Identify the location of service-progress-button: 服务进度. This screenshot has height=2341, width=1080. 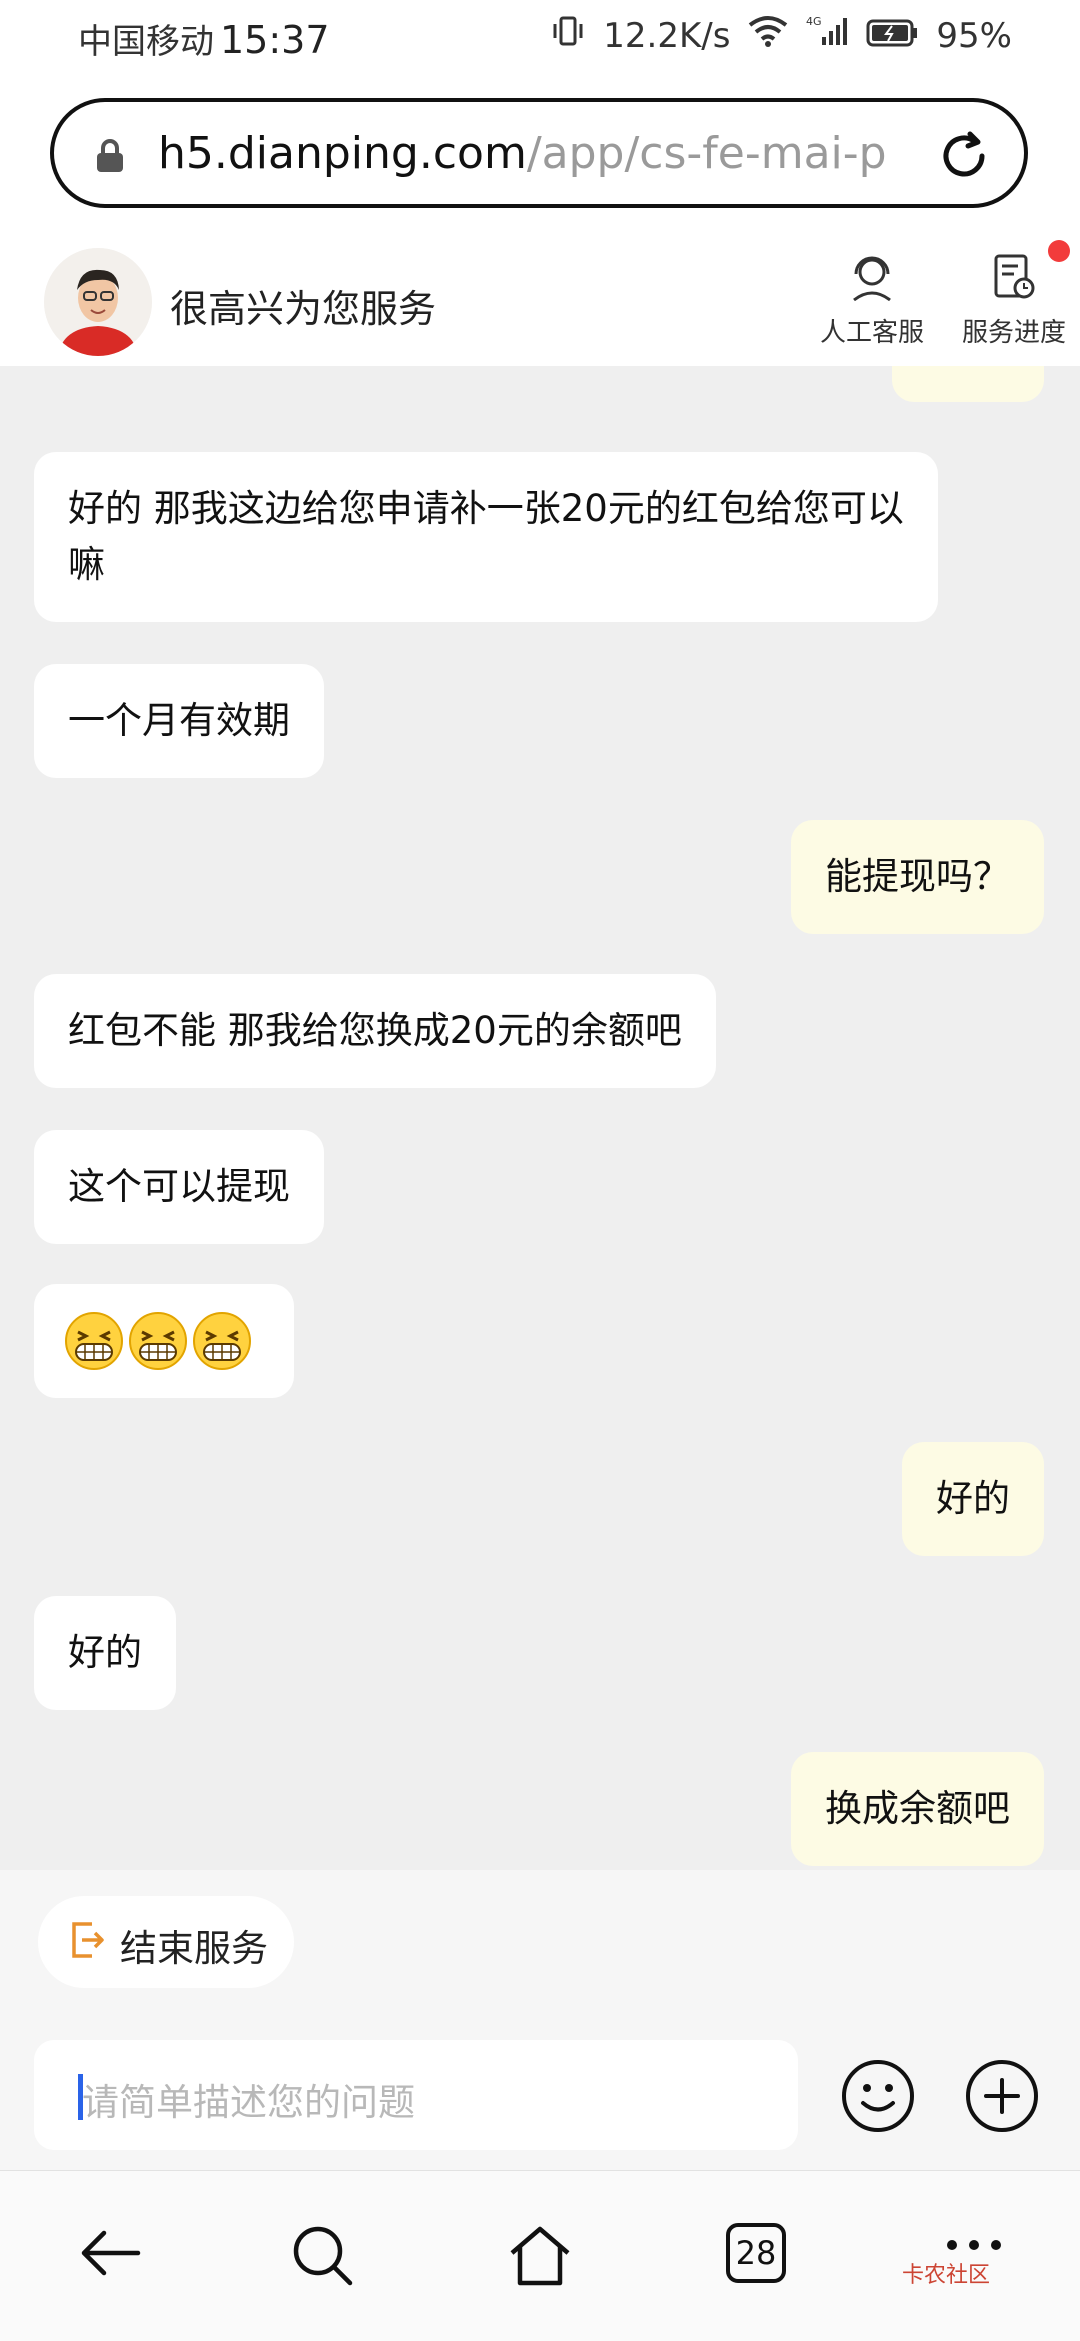
(1014, 299).